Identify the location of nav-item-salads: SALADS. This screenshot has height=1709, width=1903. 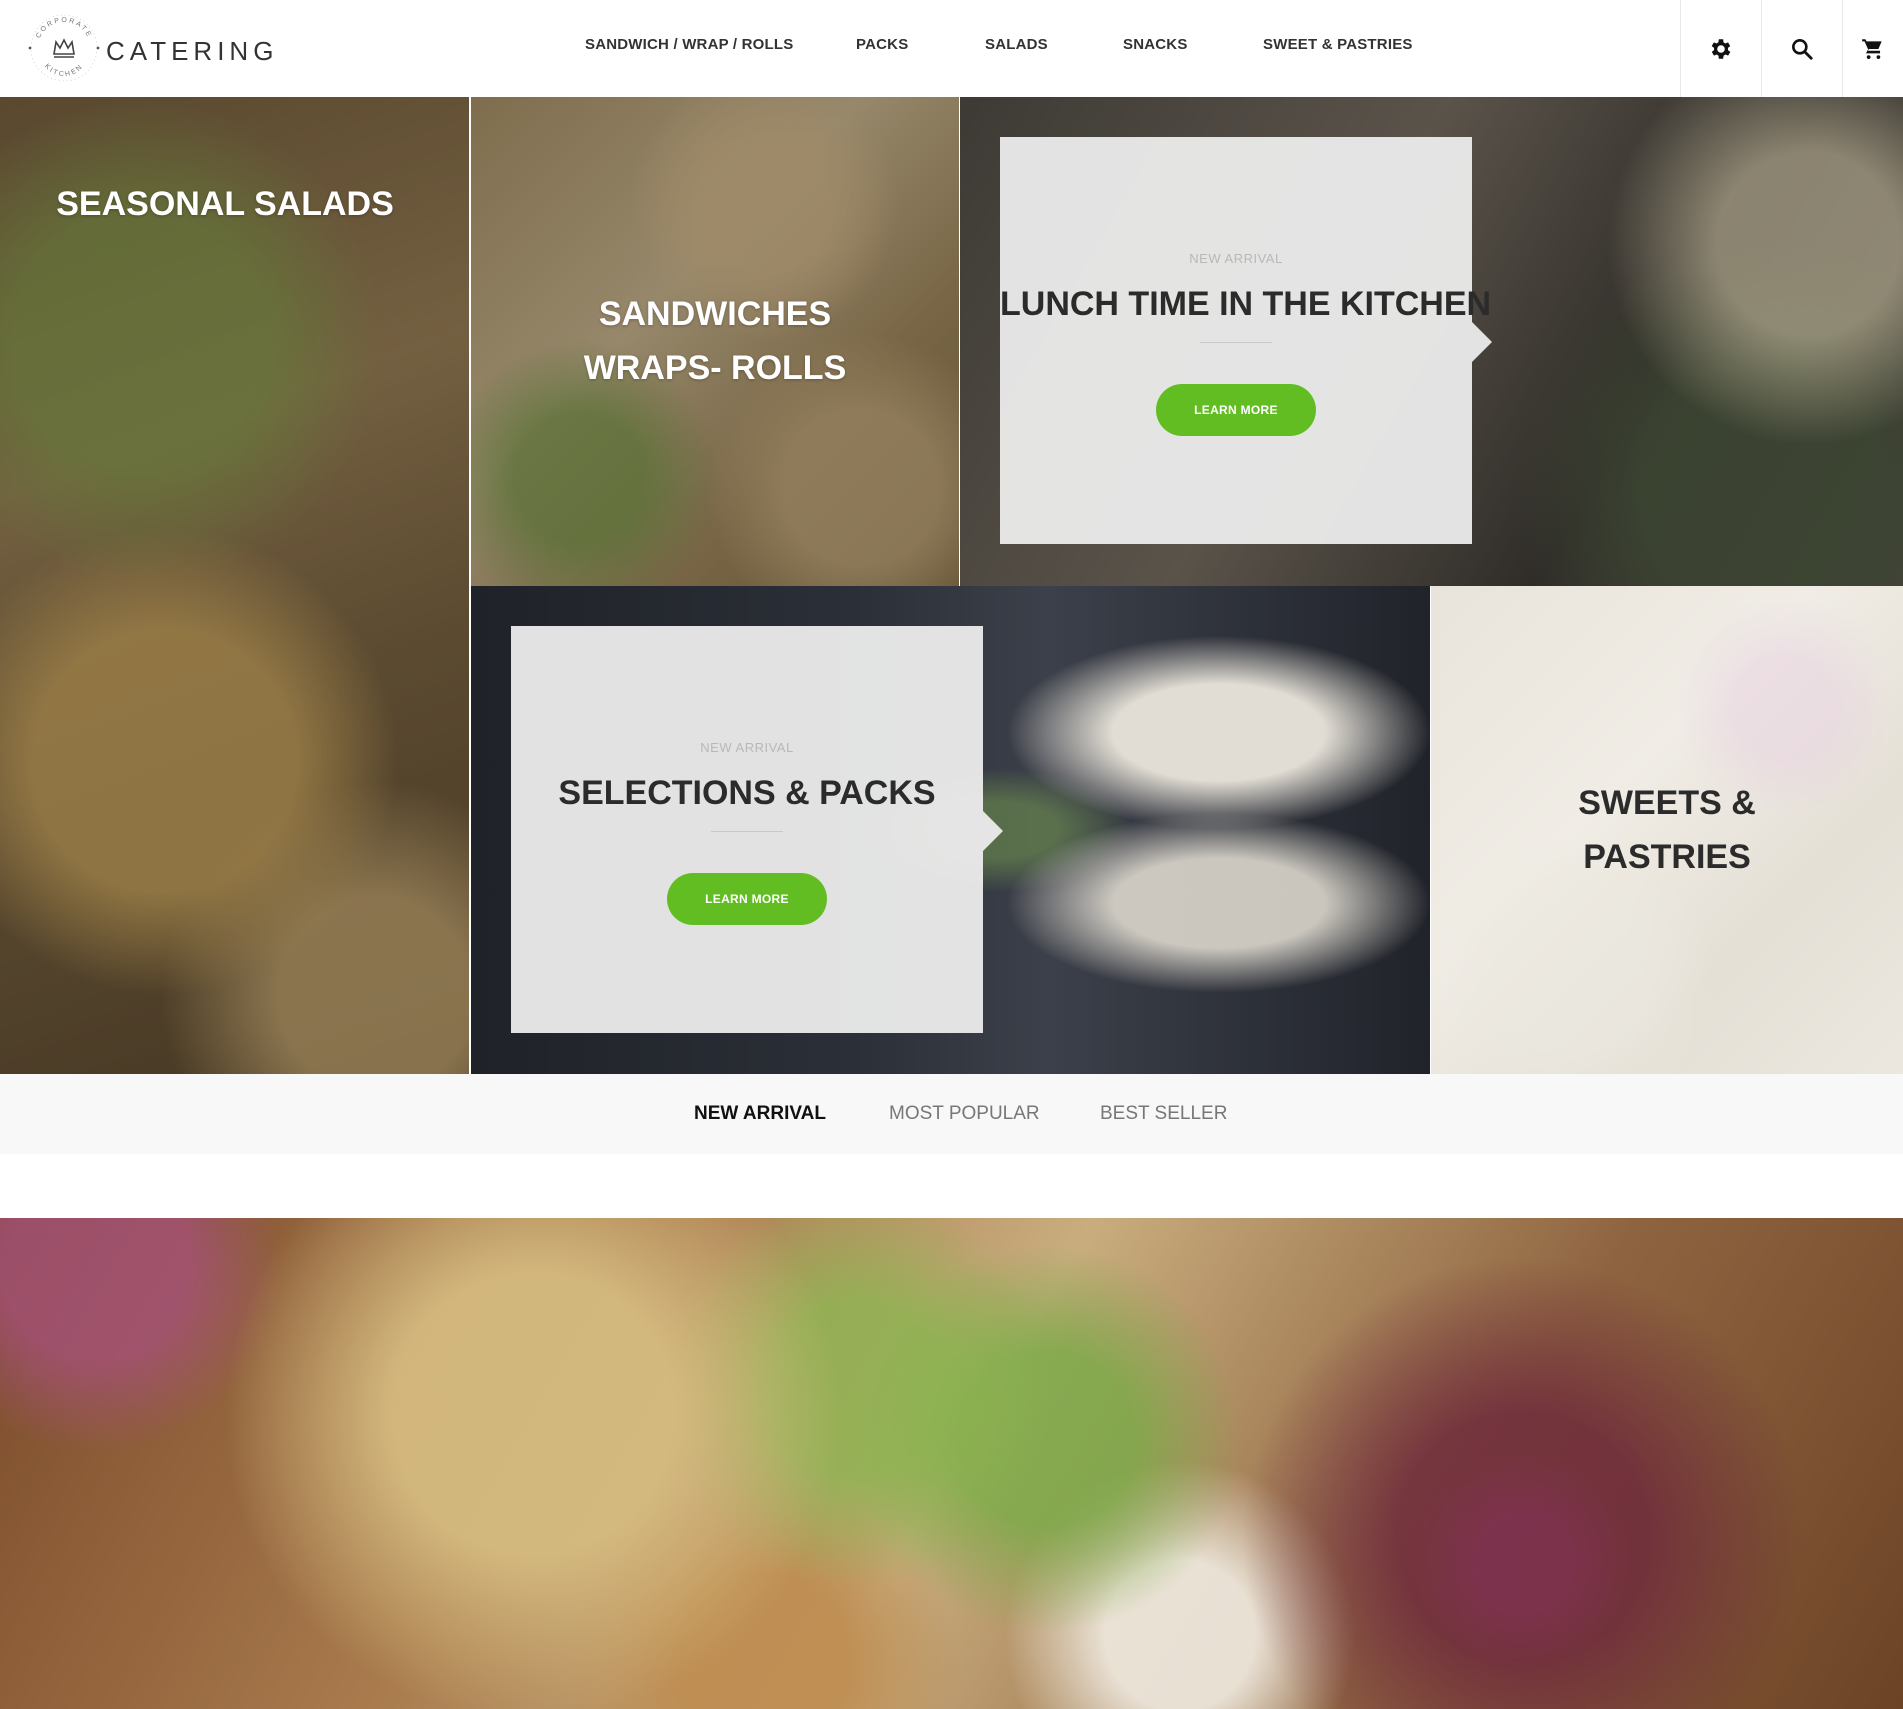
(1016, 44).